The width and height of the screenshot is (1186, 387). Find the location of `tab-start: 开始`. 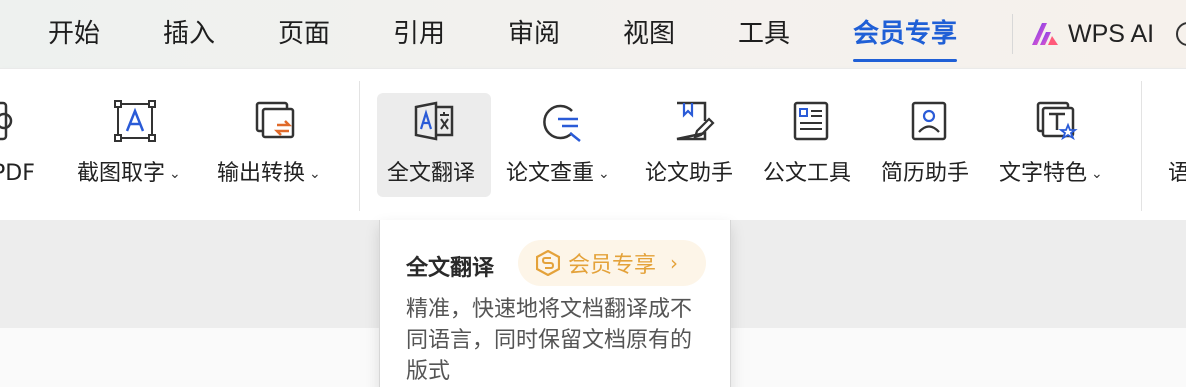

tab-start: 开始 is located at coordinates (74, 34).